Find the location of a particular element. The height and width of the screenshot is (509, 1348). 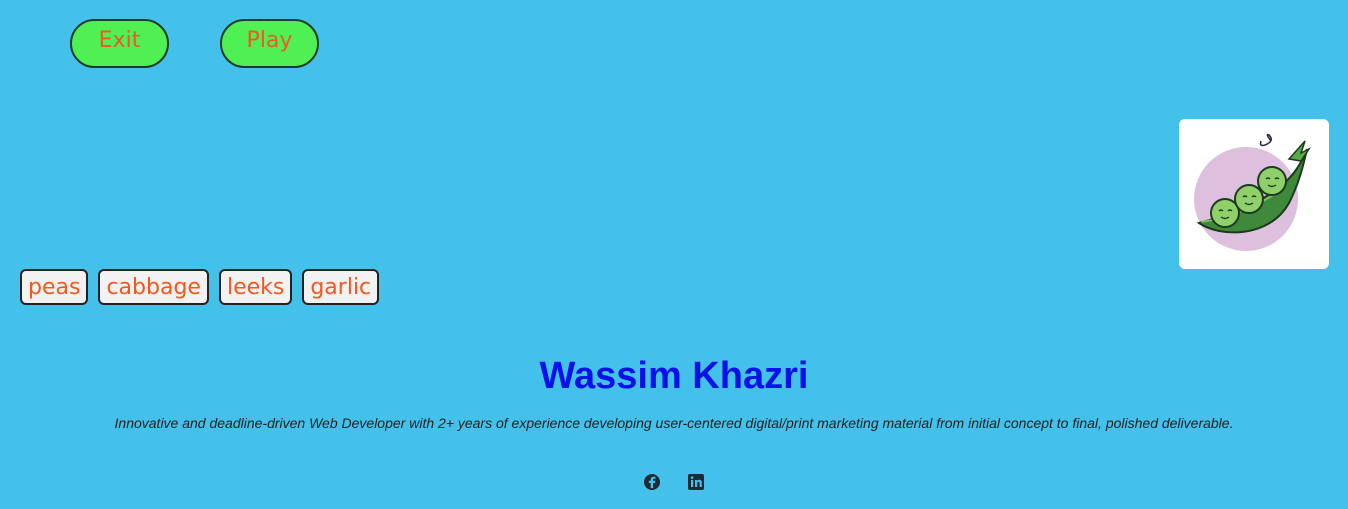

pea-pod-image is located at coordinates (1253, 192).